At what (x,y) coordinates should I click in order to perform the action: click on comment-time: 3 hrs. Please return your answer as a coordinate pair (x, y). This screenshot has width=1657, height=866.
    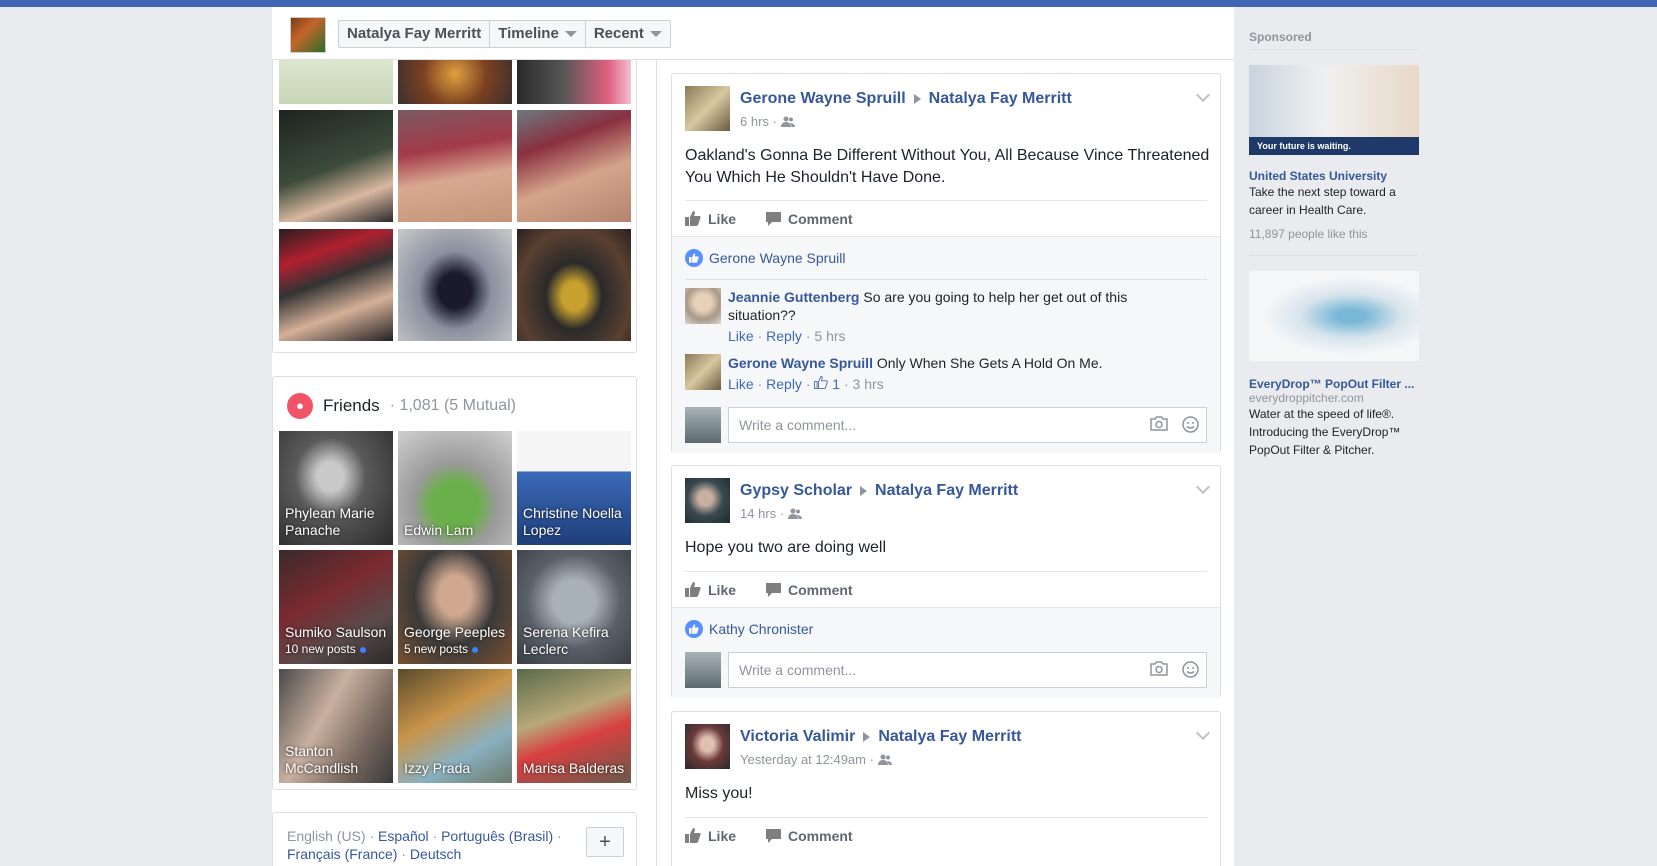
    Looking at the image, I should click on (868, 384).